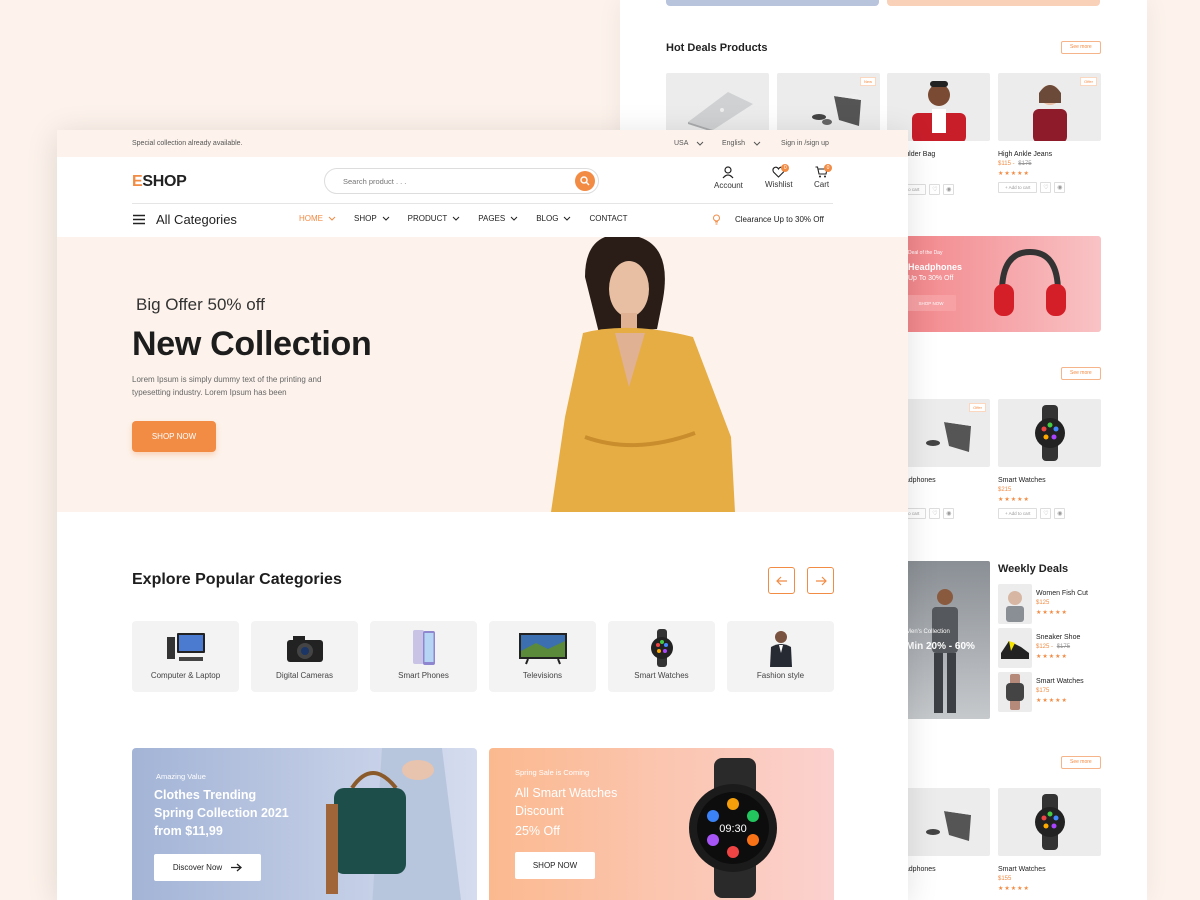 The width and height of the screenshot is (1200, 900). I want to click on promo-line-3: 25% Off, so click(537, 831).